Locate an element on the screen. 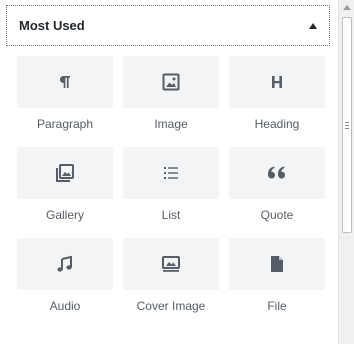 The height and width of the screenshot is (344, 354). collapse-caret-icon is located at coordinates (313, 25).